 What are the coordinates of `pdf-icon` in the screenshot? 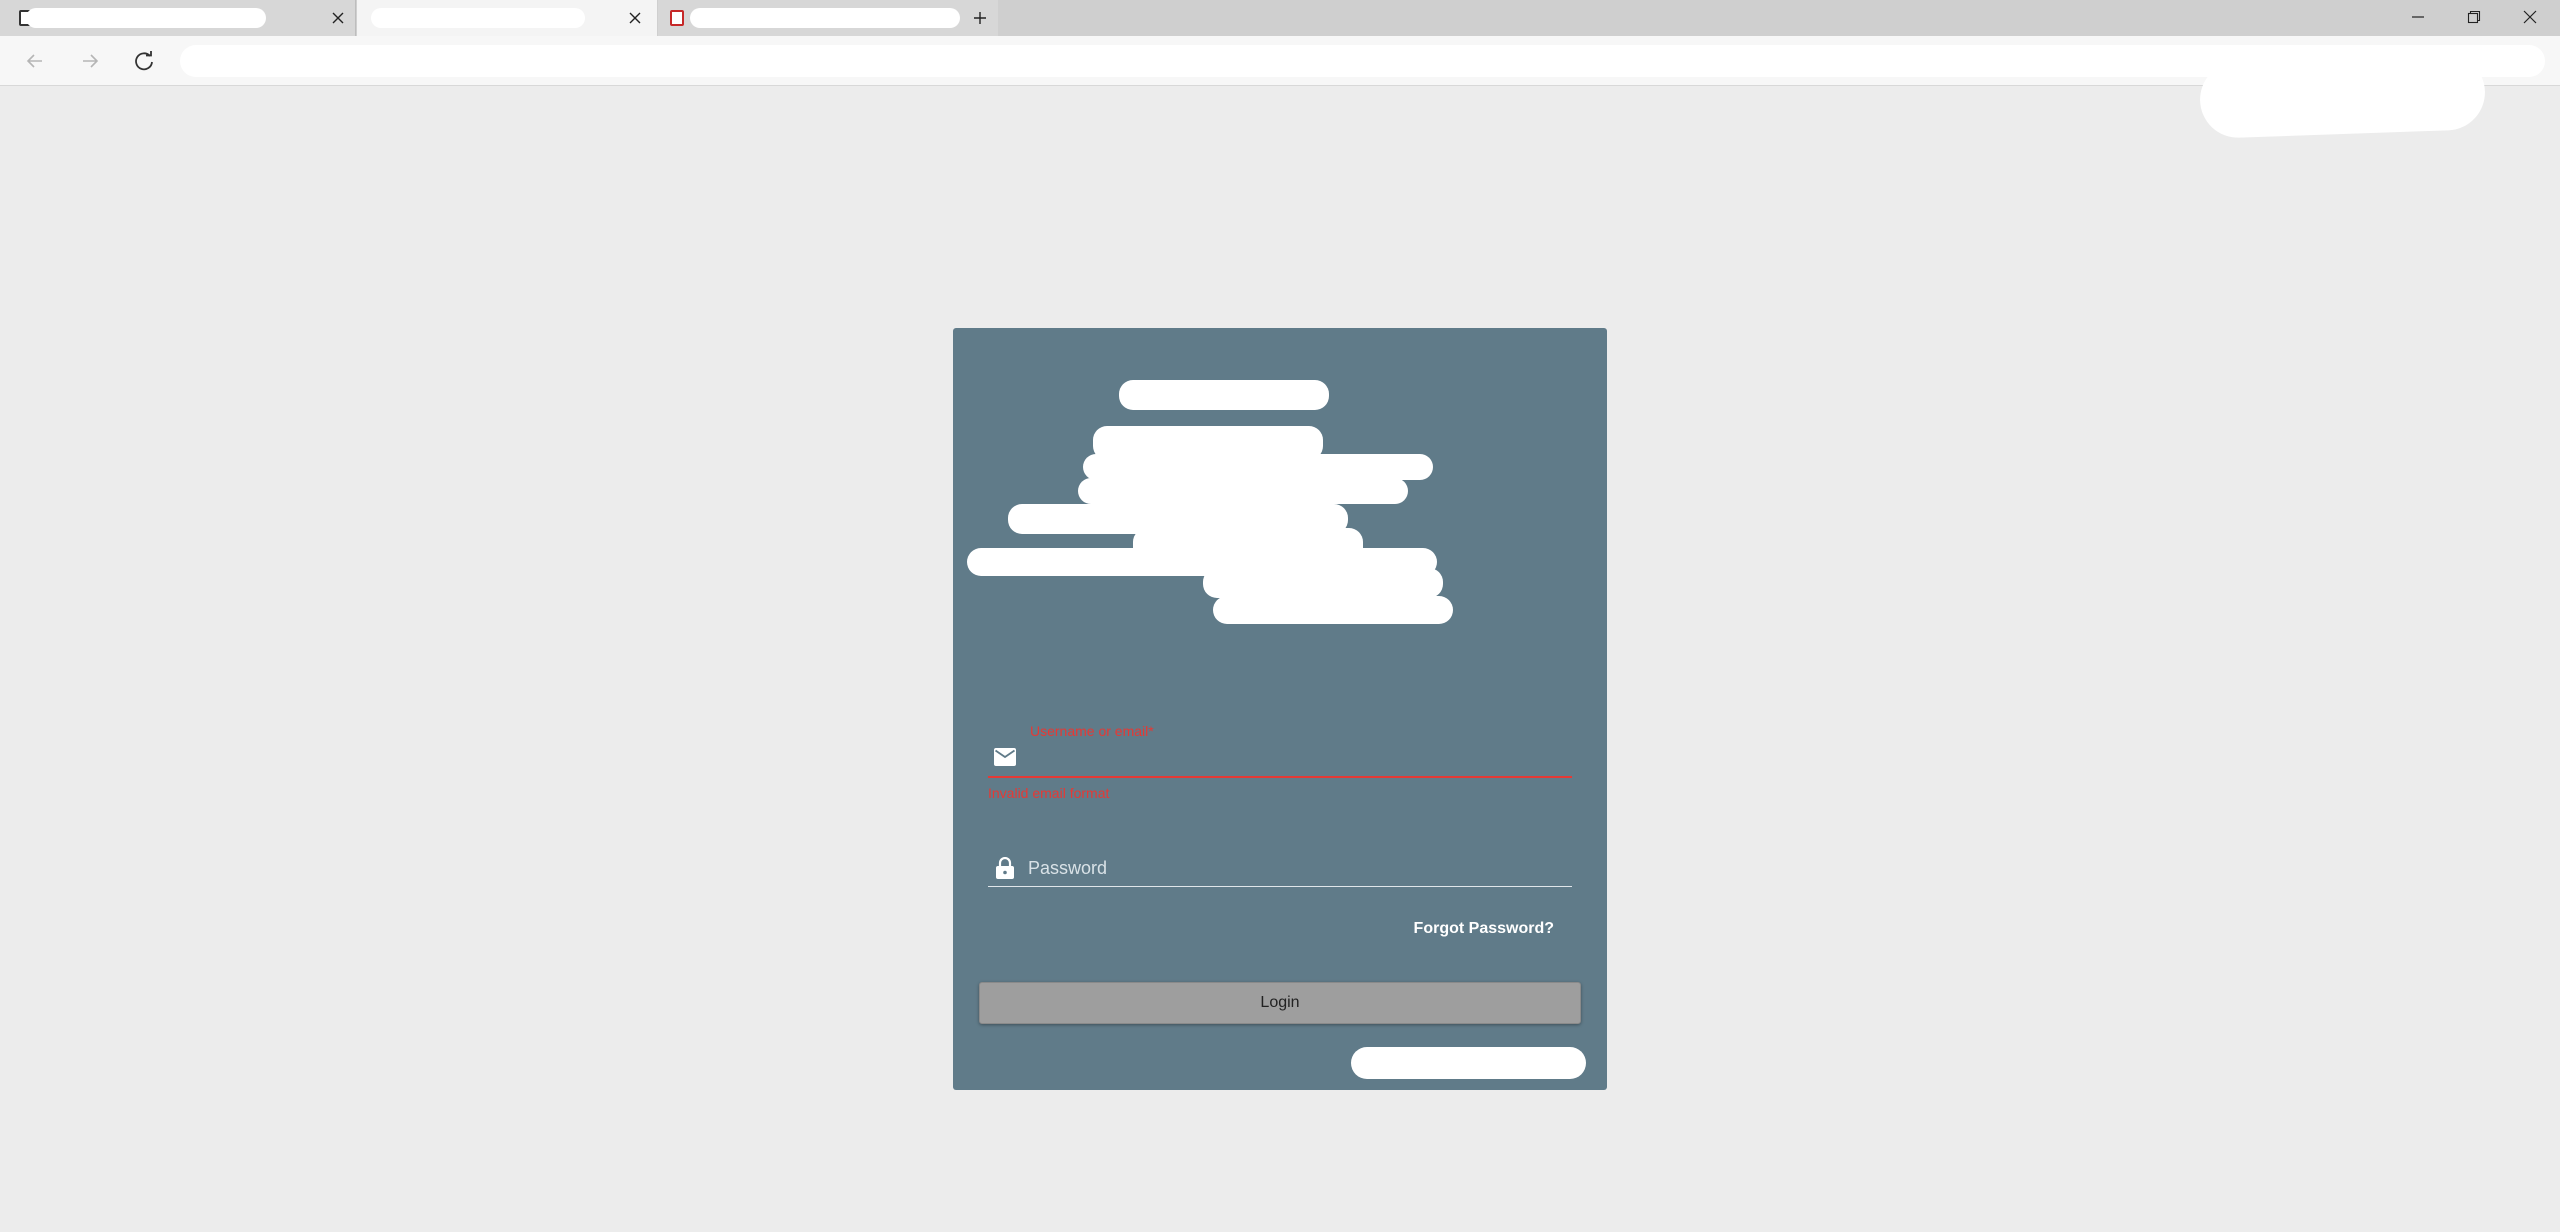 It's located at (677, 18).